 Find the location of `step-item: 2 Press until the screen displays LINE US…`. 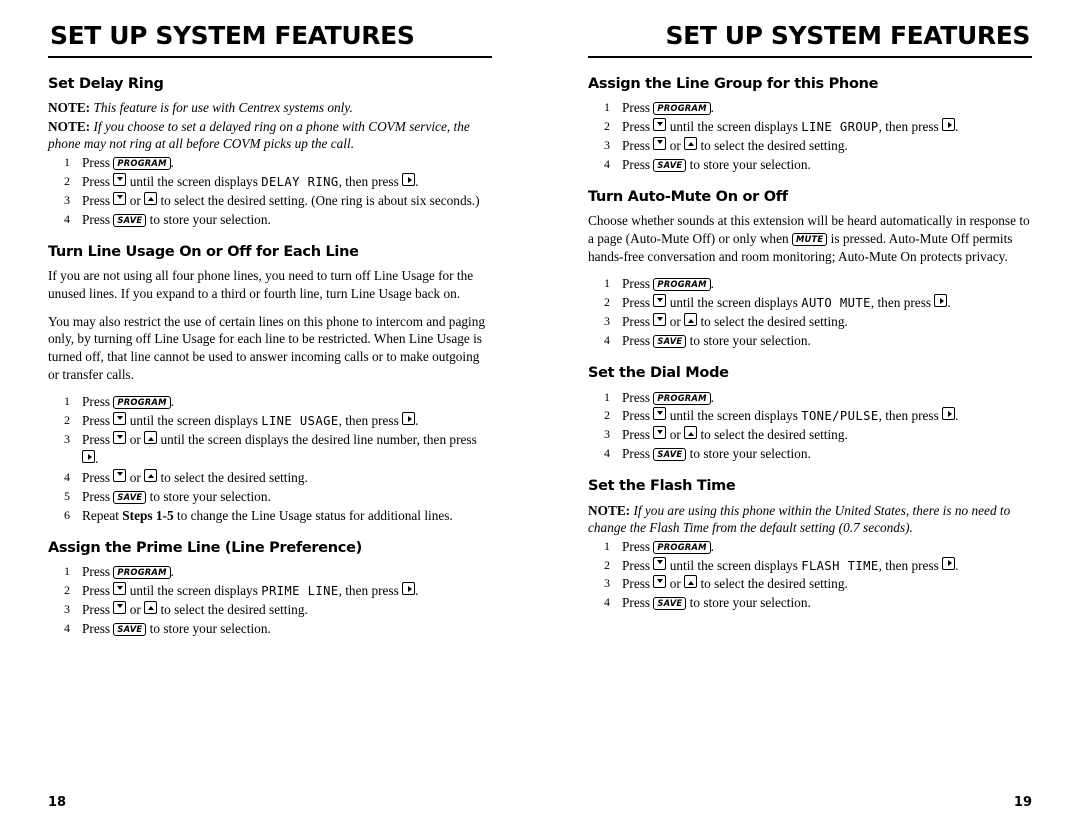

step-item: 2 Press until the screen displays LINE US… is located at coordinates (270, 421).